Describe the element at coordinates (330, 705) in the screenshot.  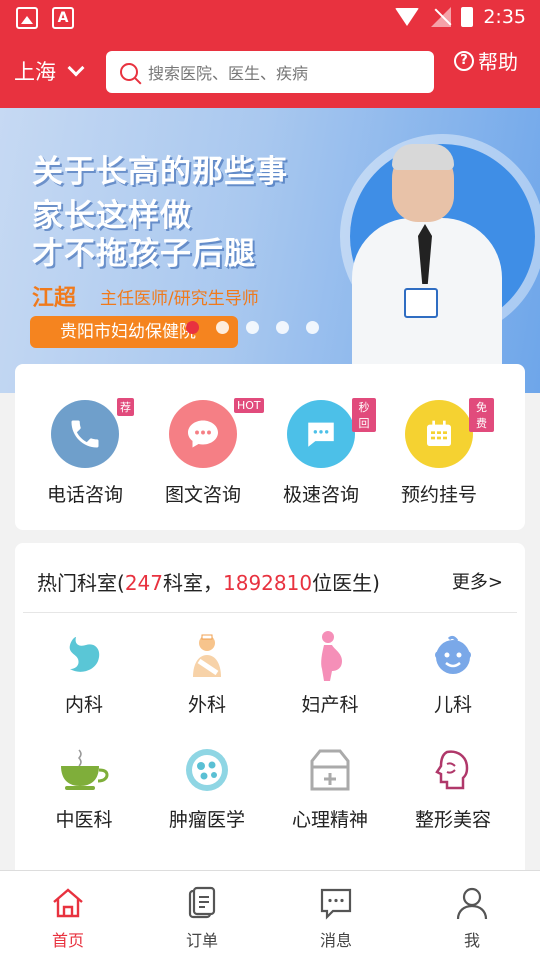
I see `department-label: 妇产科` at that location.